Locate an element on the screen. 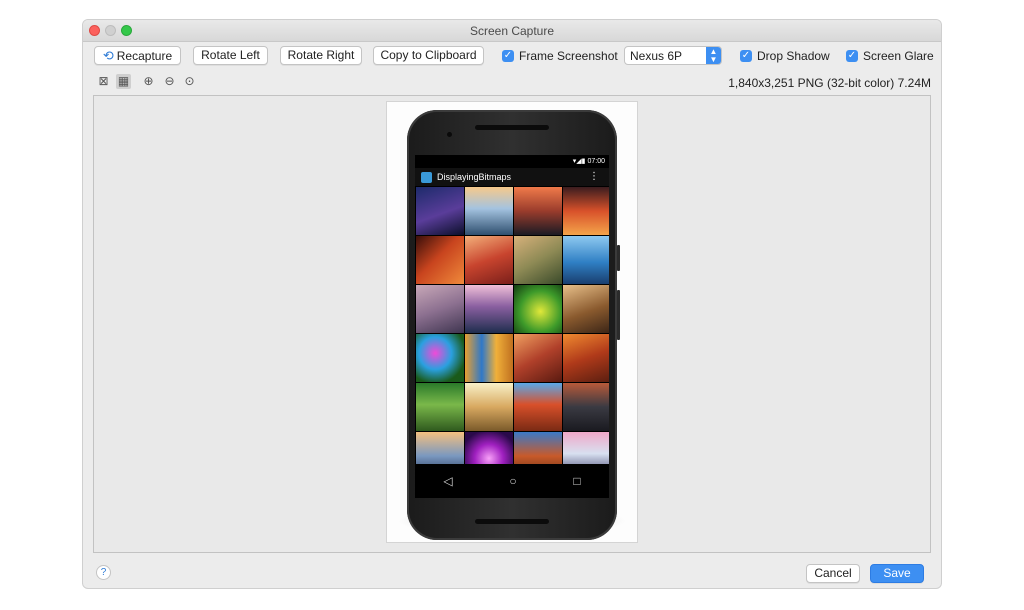 The image size is (1024, 610). photo-grid is located at coordinates (512, 333).